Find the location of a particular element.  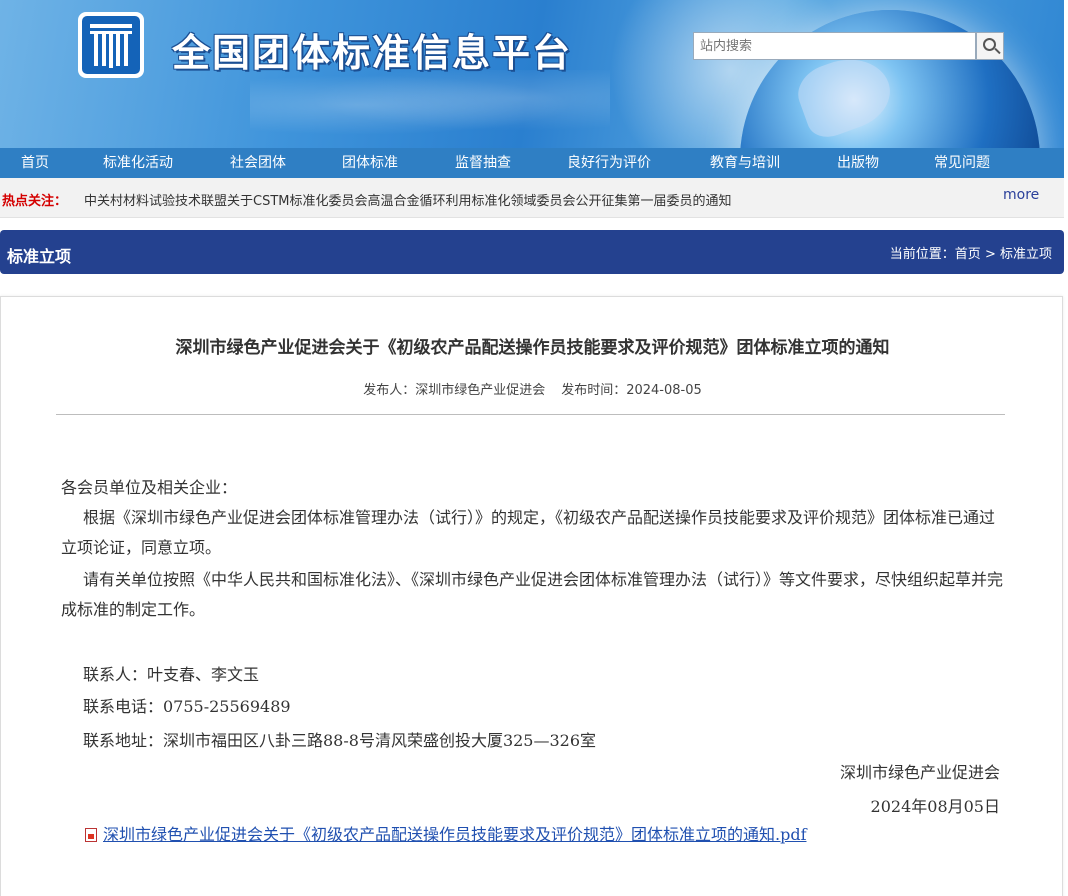

nav-item-publications: 出版物 is located at coordinates (858, 163).